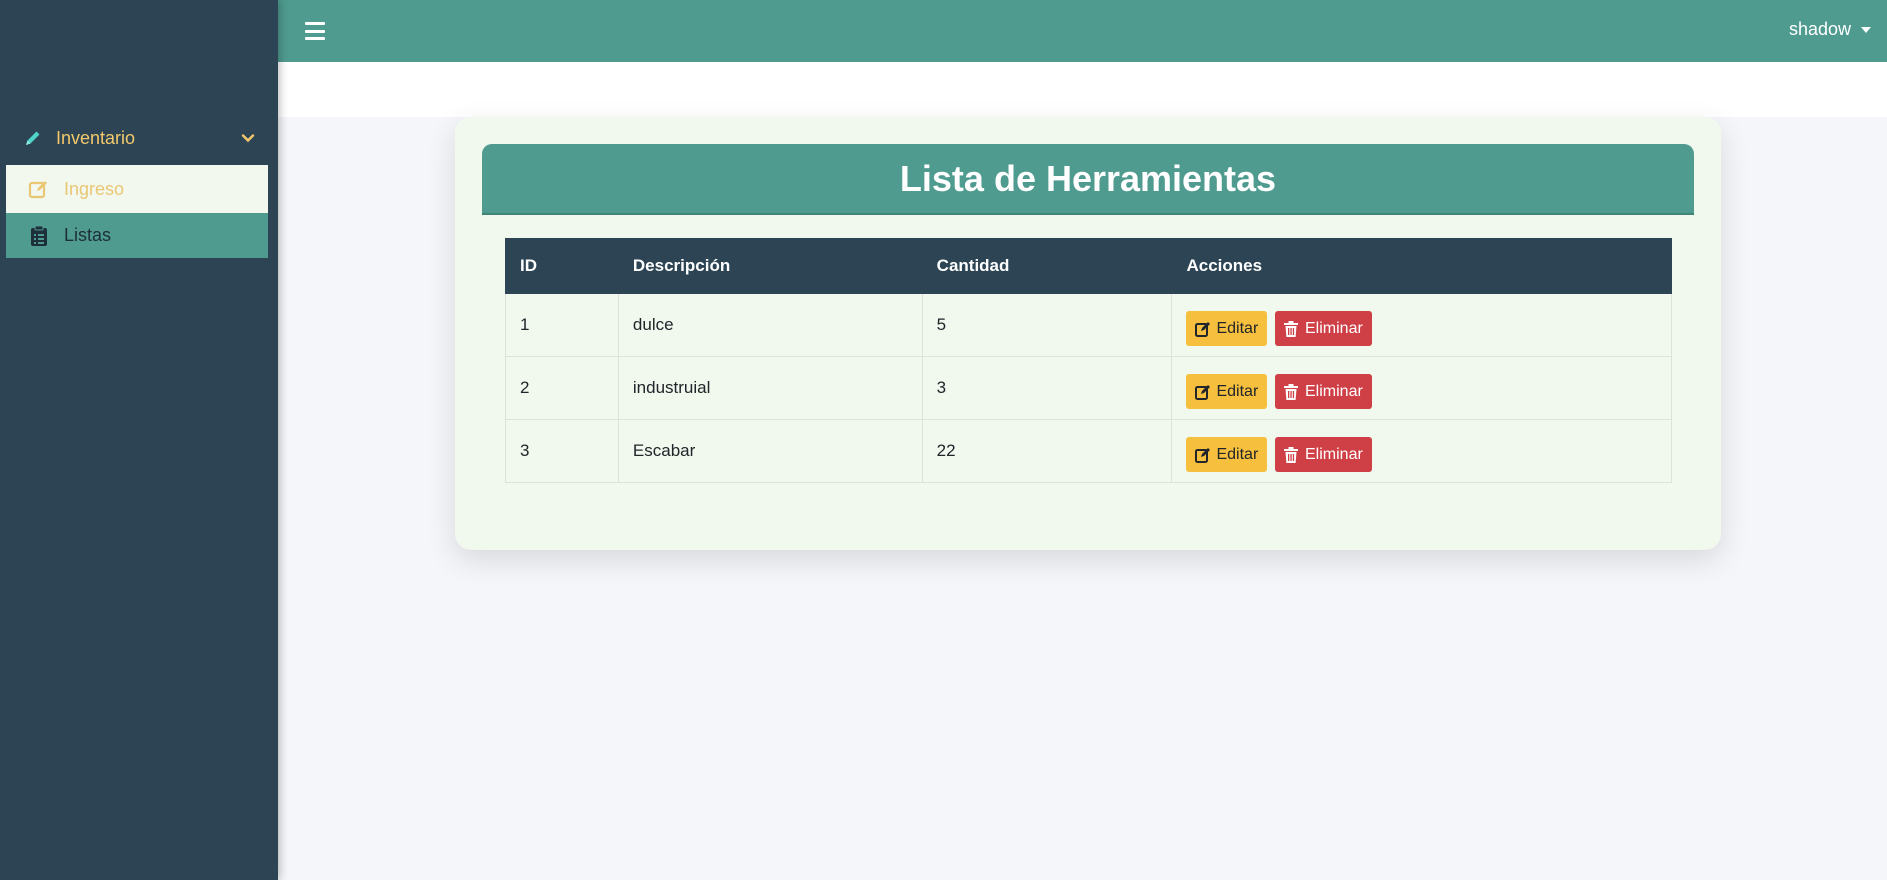 The width and height of the screenshot is (1887, 880). I want to click on chevron-down-icon, so click(248, 138).